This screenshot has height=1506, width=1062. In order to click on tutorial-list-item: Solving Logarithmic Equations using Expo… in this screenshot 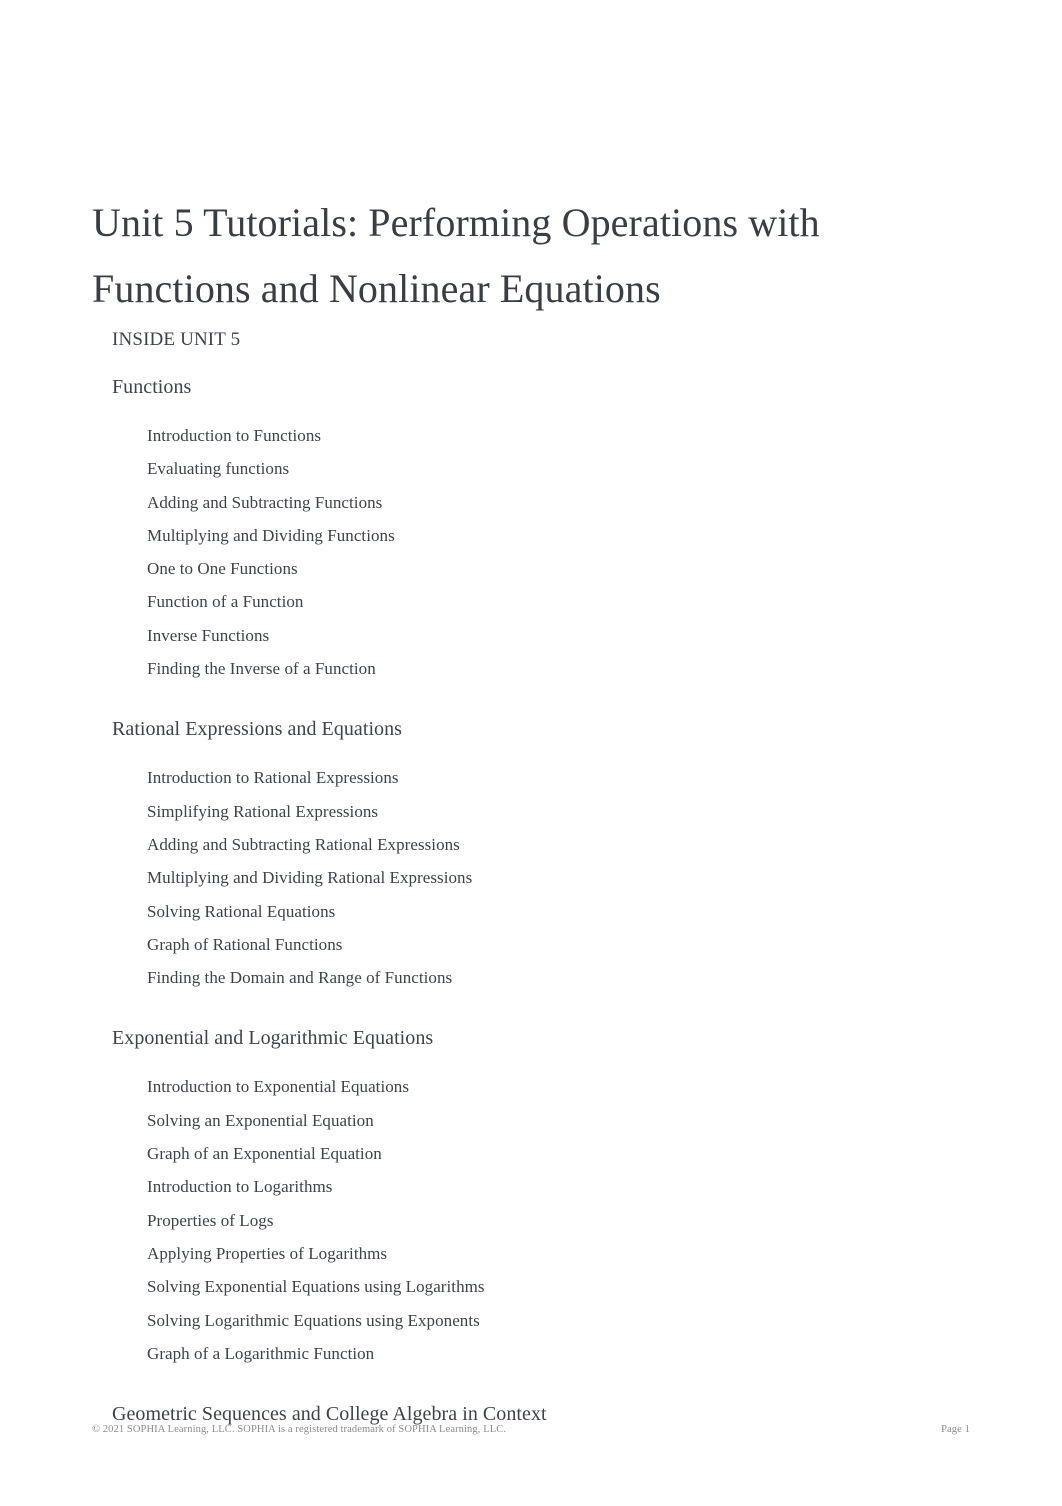, I will do `click(539, 1320)`.